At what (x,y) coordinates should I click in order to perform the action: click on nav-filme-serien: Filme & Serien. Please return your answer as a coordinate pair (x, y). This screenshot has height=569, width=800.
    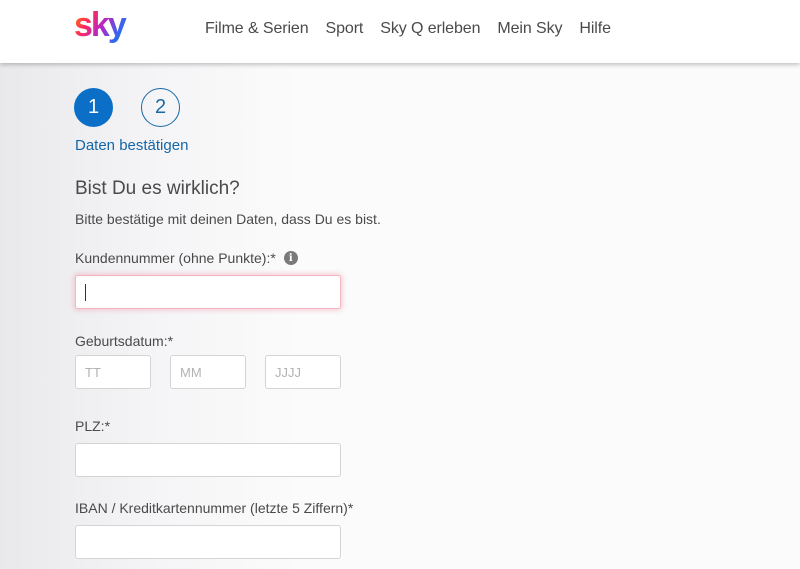
    Looking at the image, I should click on (257, 29).